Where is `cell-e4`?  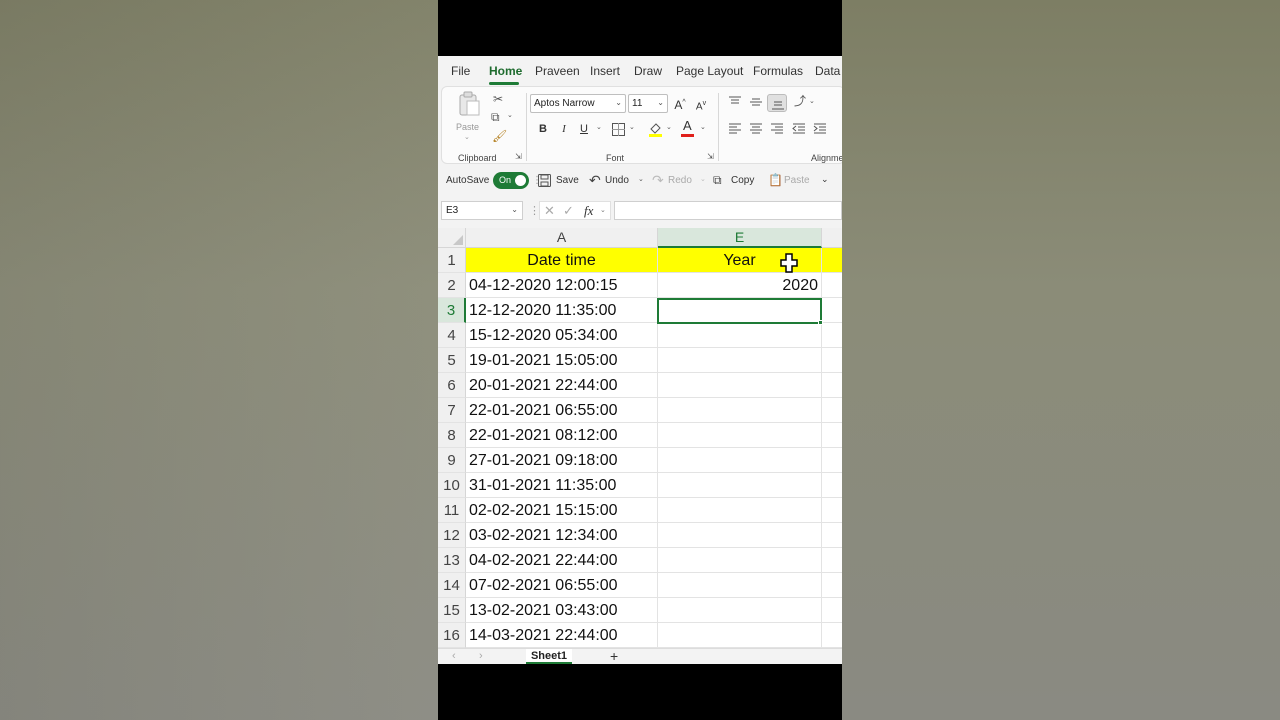
cell-e4 is located at coordinates (740, 335).